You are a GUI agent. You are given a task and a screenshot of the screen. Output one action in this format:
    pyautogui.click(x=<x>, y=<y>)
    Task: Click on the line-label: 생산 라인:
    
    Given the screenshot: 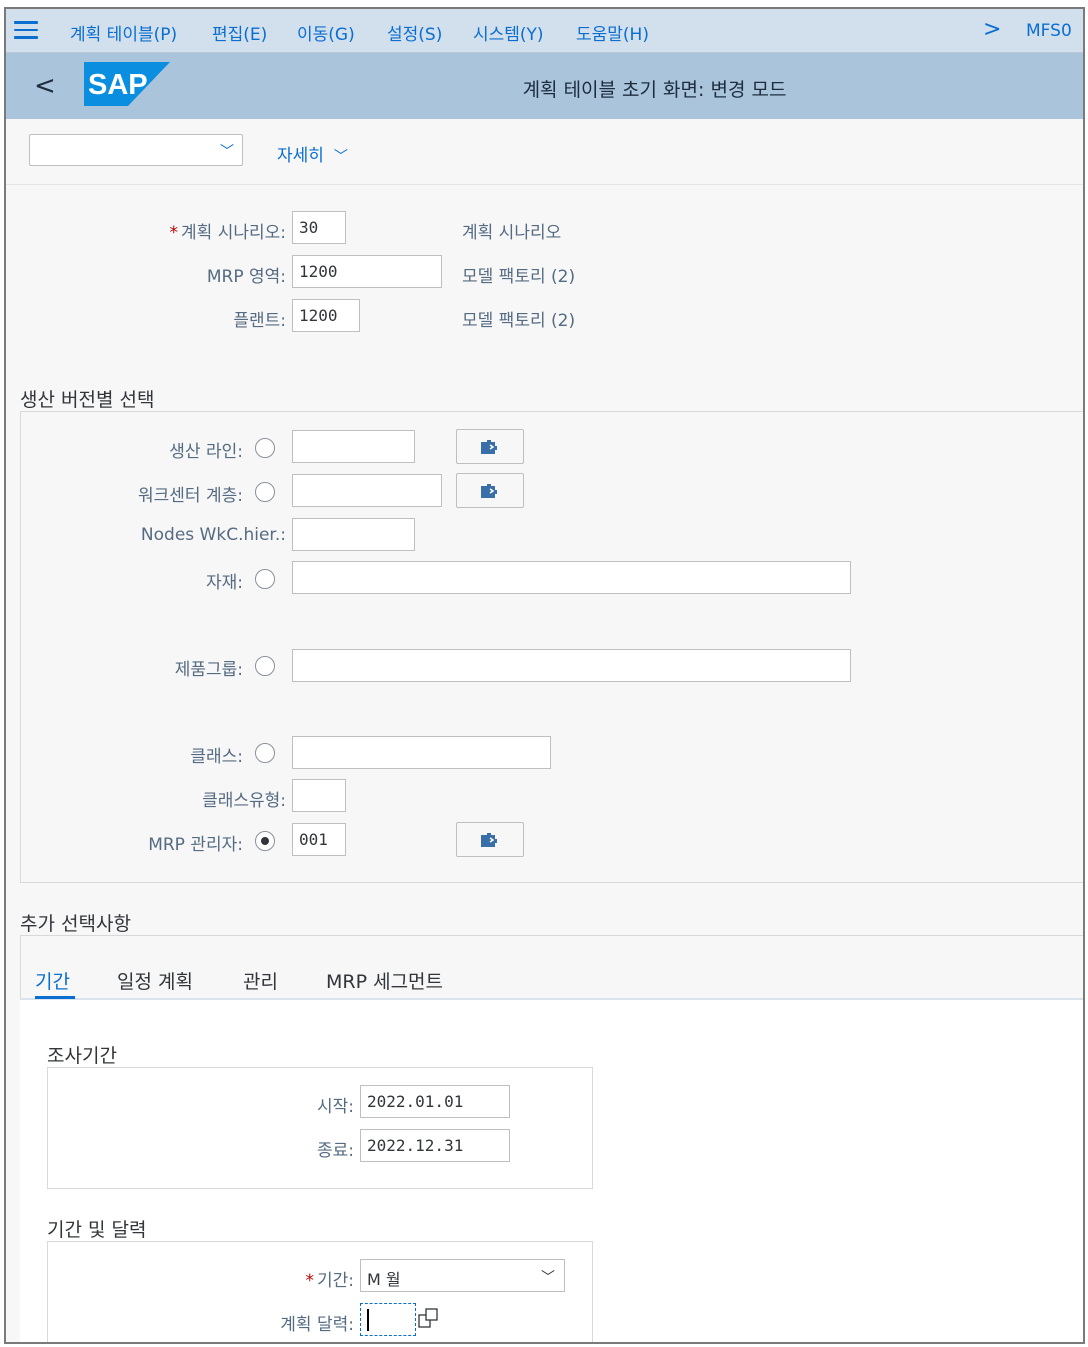 What is the action you would take?
    pyautogui.click(x=206, y=452)
    